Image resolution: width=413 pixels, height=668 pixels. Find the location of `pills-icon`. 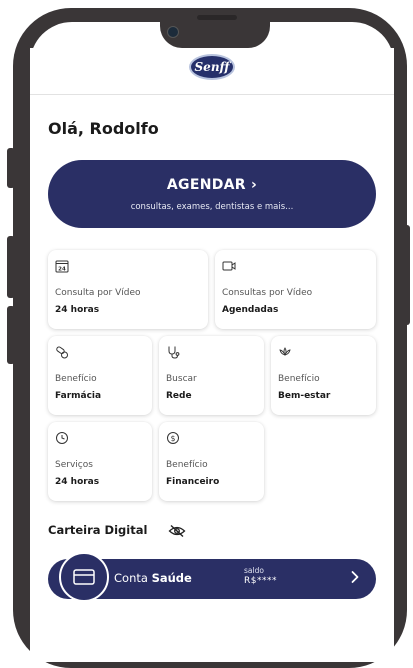

pills-icon is located at coordinates (62, 352).